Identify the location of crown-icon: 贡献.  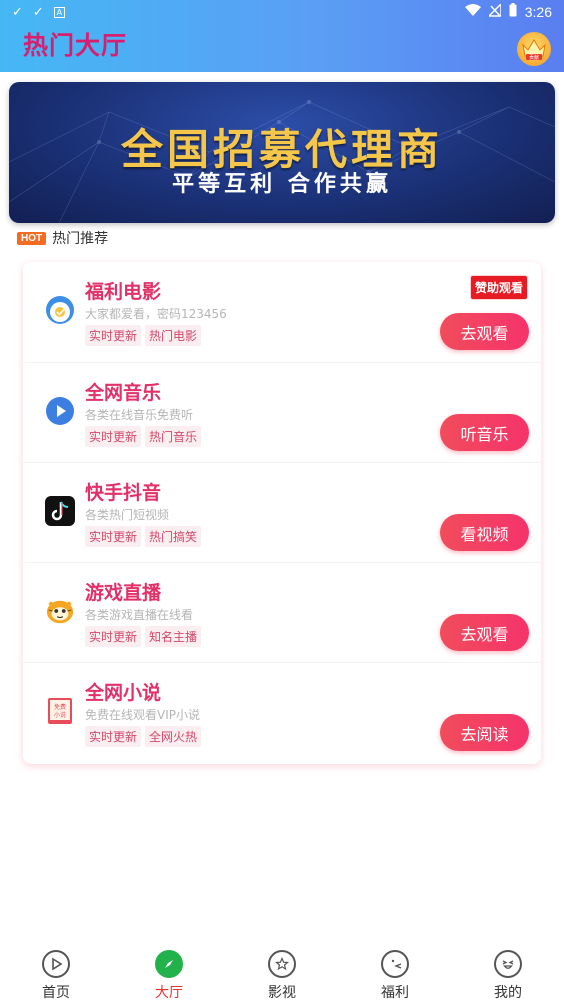
(534, 50).